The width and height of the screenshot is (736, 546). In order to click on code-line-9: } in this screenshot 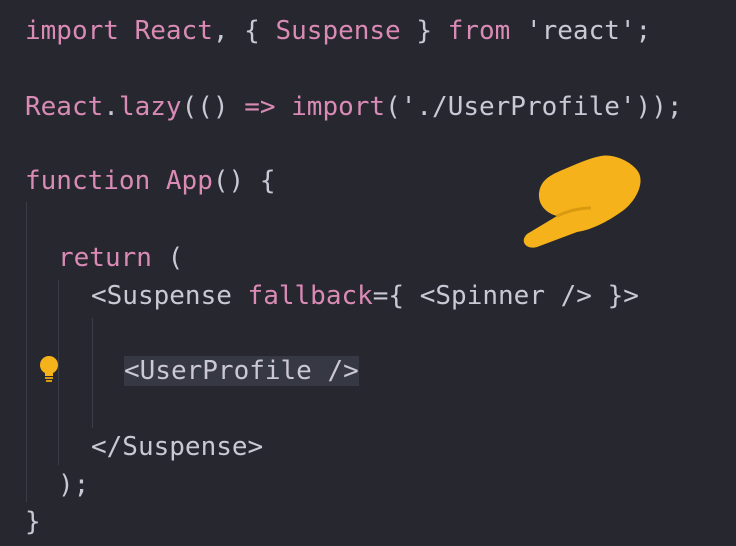, I will do `click(33, 522)`.